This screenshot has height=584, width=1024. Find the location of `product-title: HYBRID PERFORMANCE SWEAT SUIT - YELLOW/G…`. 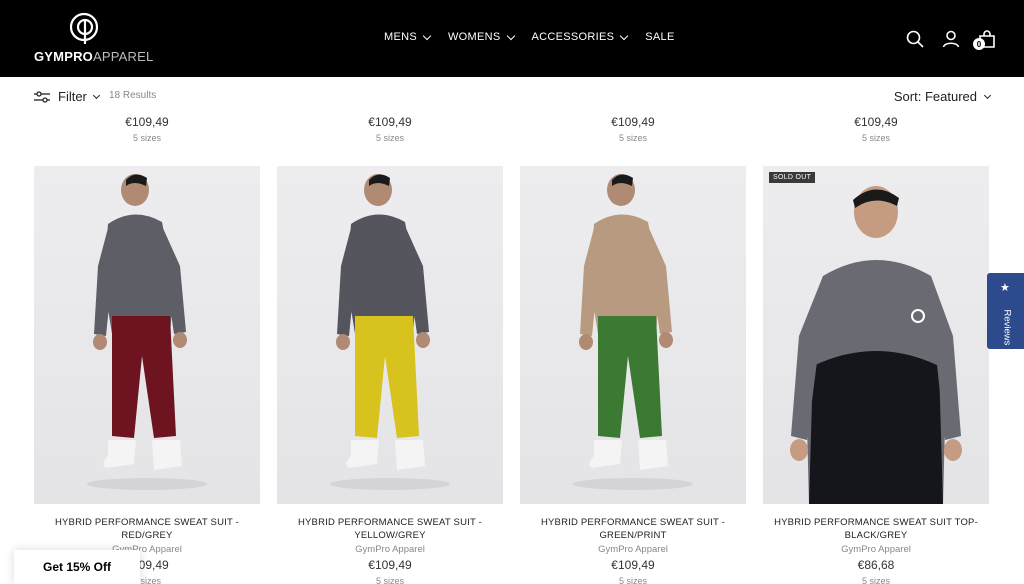

product-title: HYBRID PERFORMANCE SWEAT SUIT - YELLOW/G… is located at coordinates (390, 529).